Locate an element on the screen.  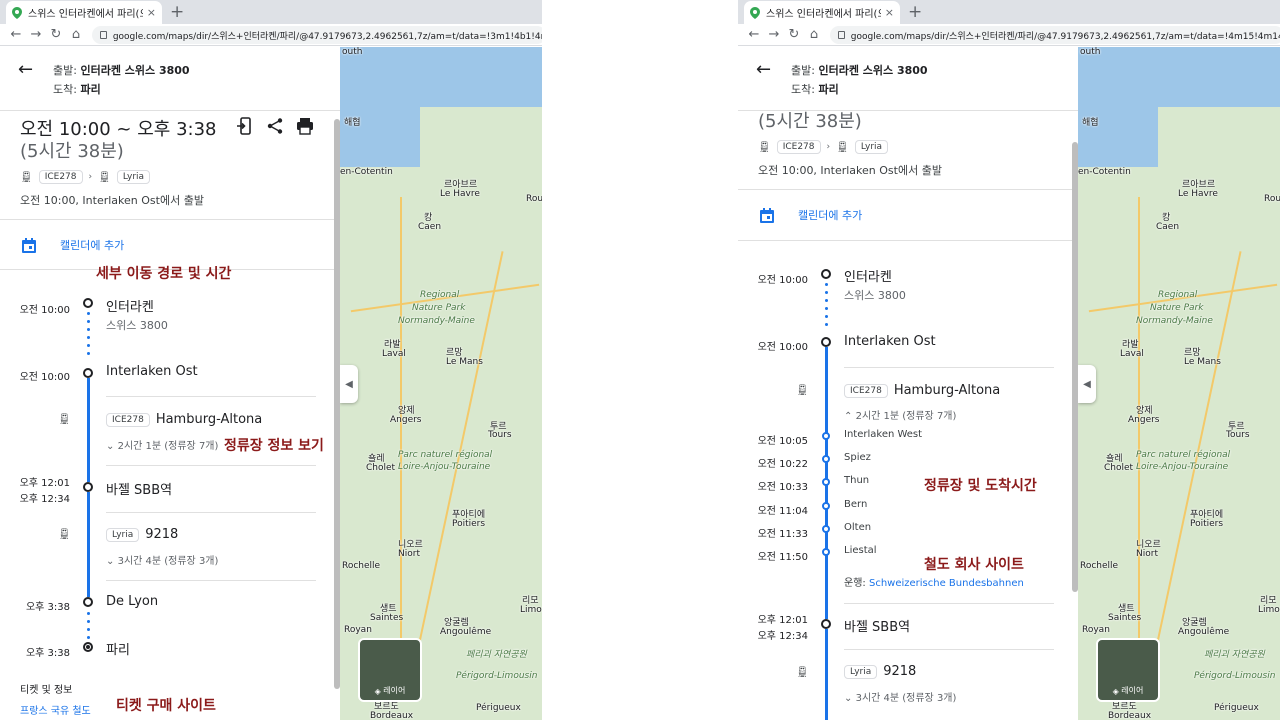
time-paris: 오후 3:38 is located at coordinates (47, 653).